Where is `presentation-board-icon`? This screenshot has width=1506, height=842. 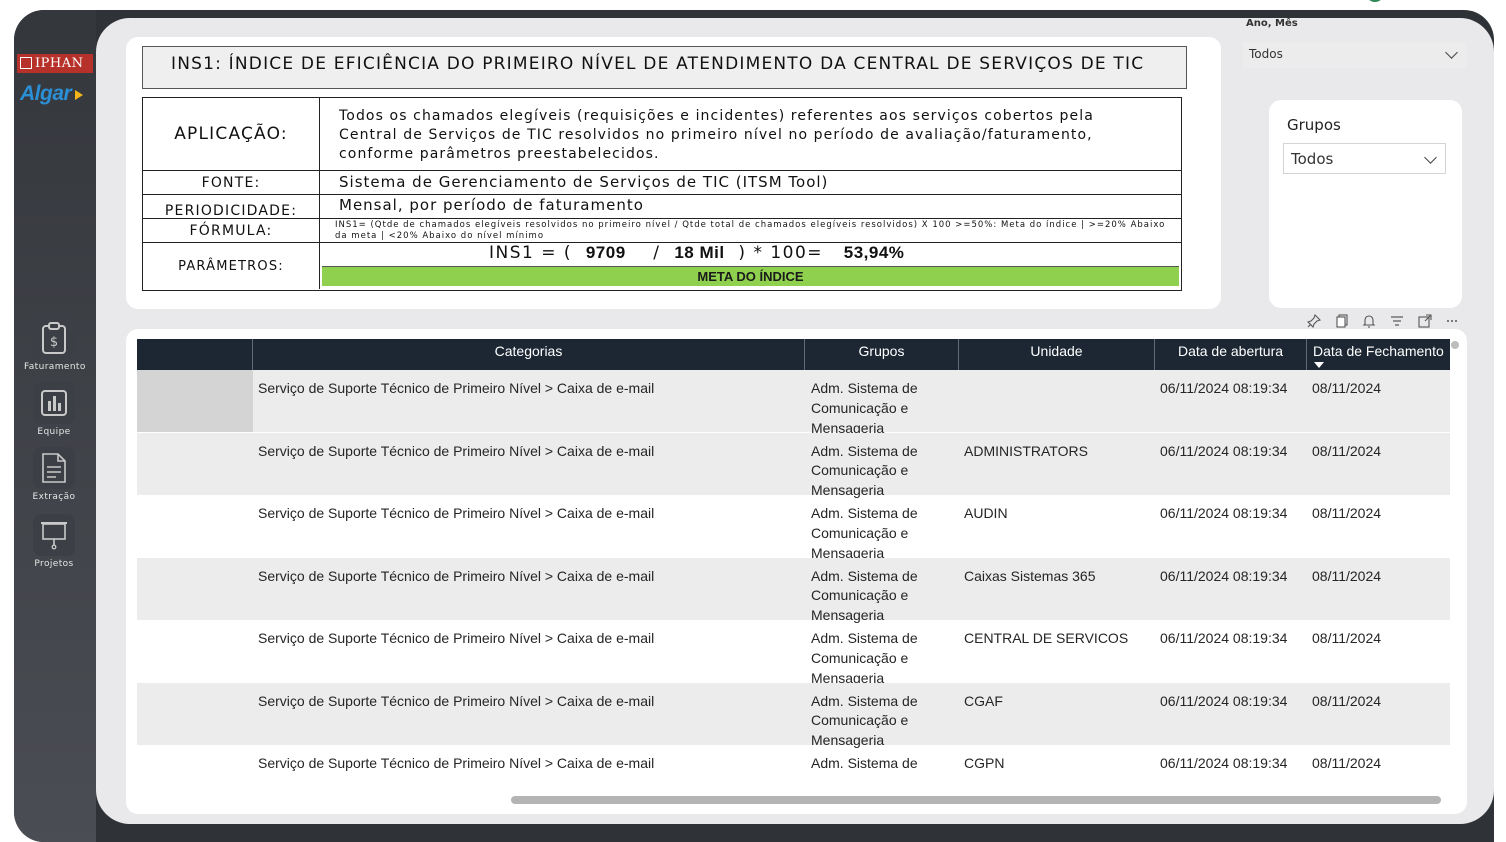 presentation-board-icon is located at coordinates (54, 535).